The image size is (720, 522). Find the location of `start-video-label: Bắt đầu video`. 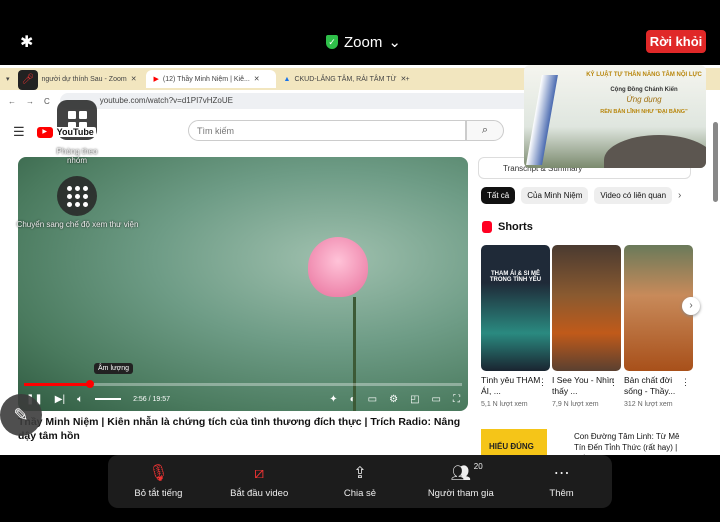

start-video-label: Bắt đầu video is located at coordinates (259, 493).